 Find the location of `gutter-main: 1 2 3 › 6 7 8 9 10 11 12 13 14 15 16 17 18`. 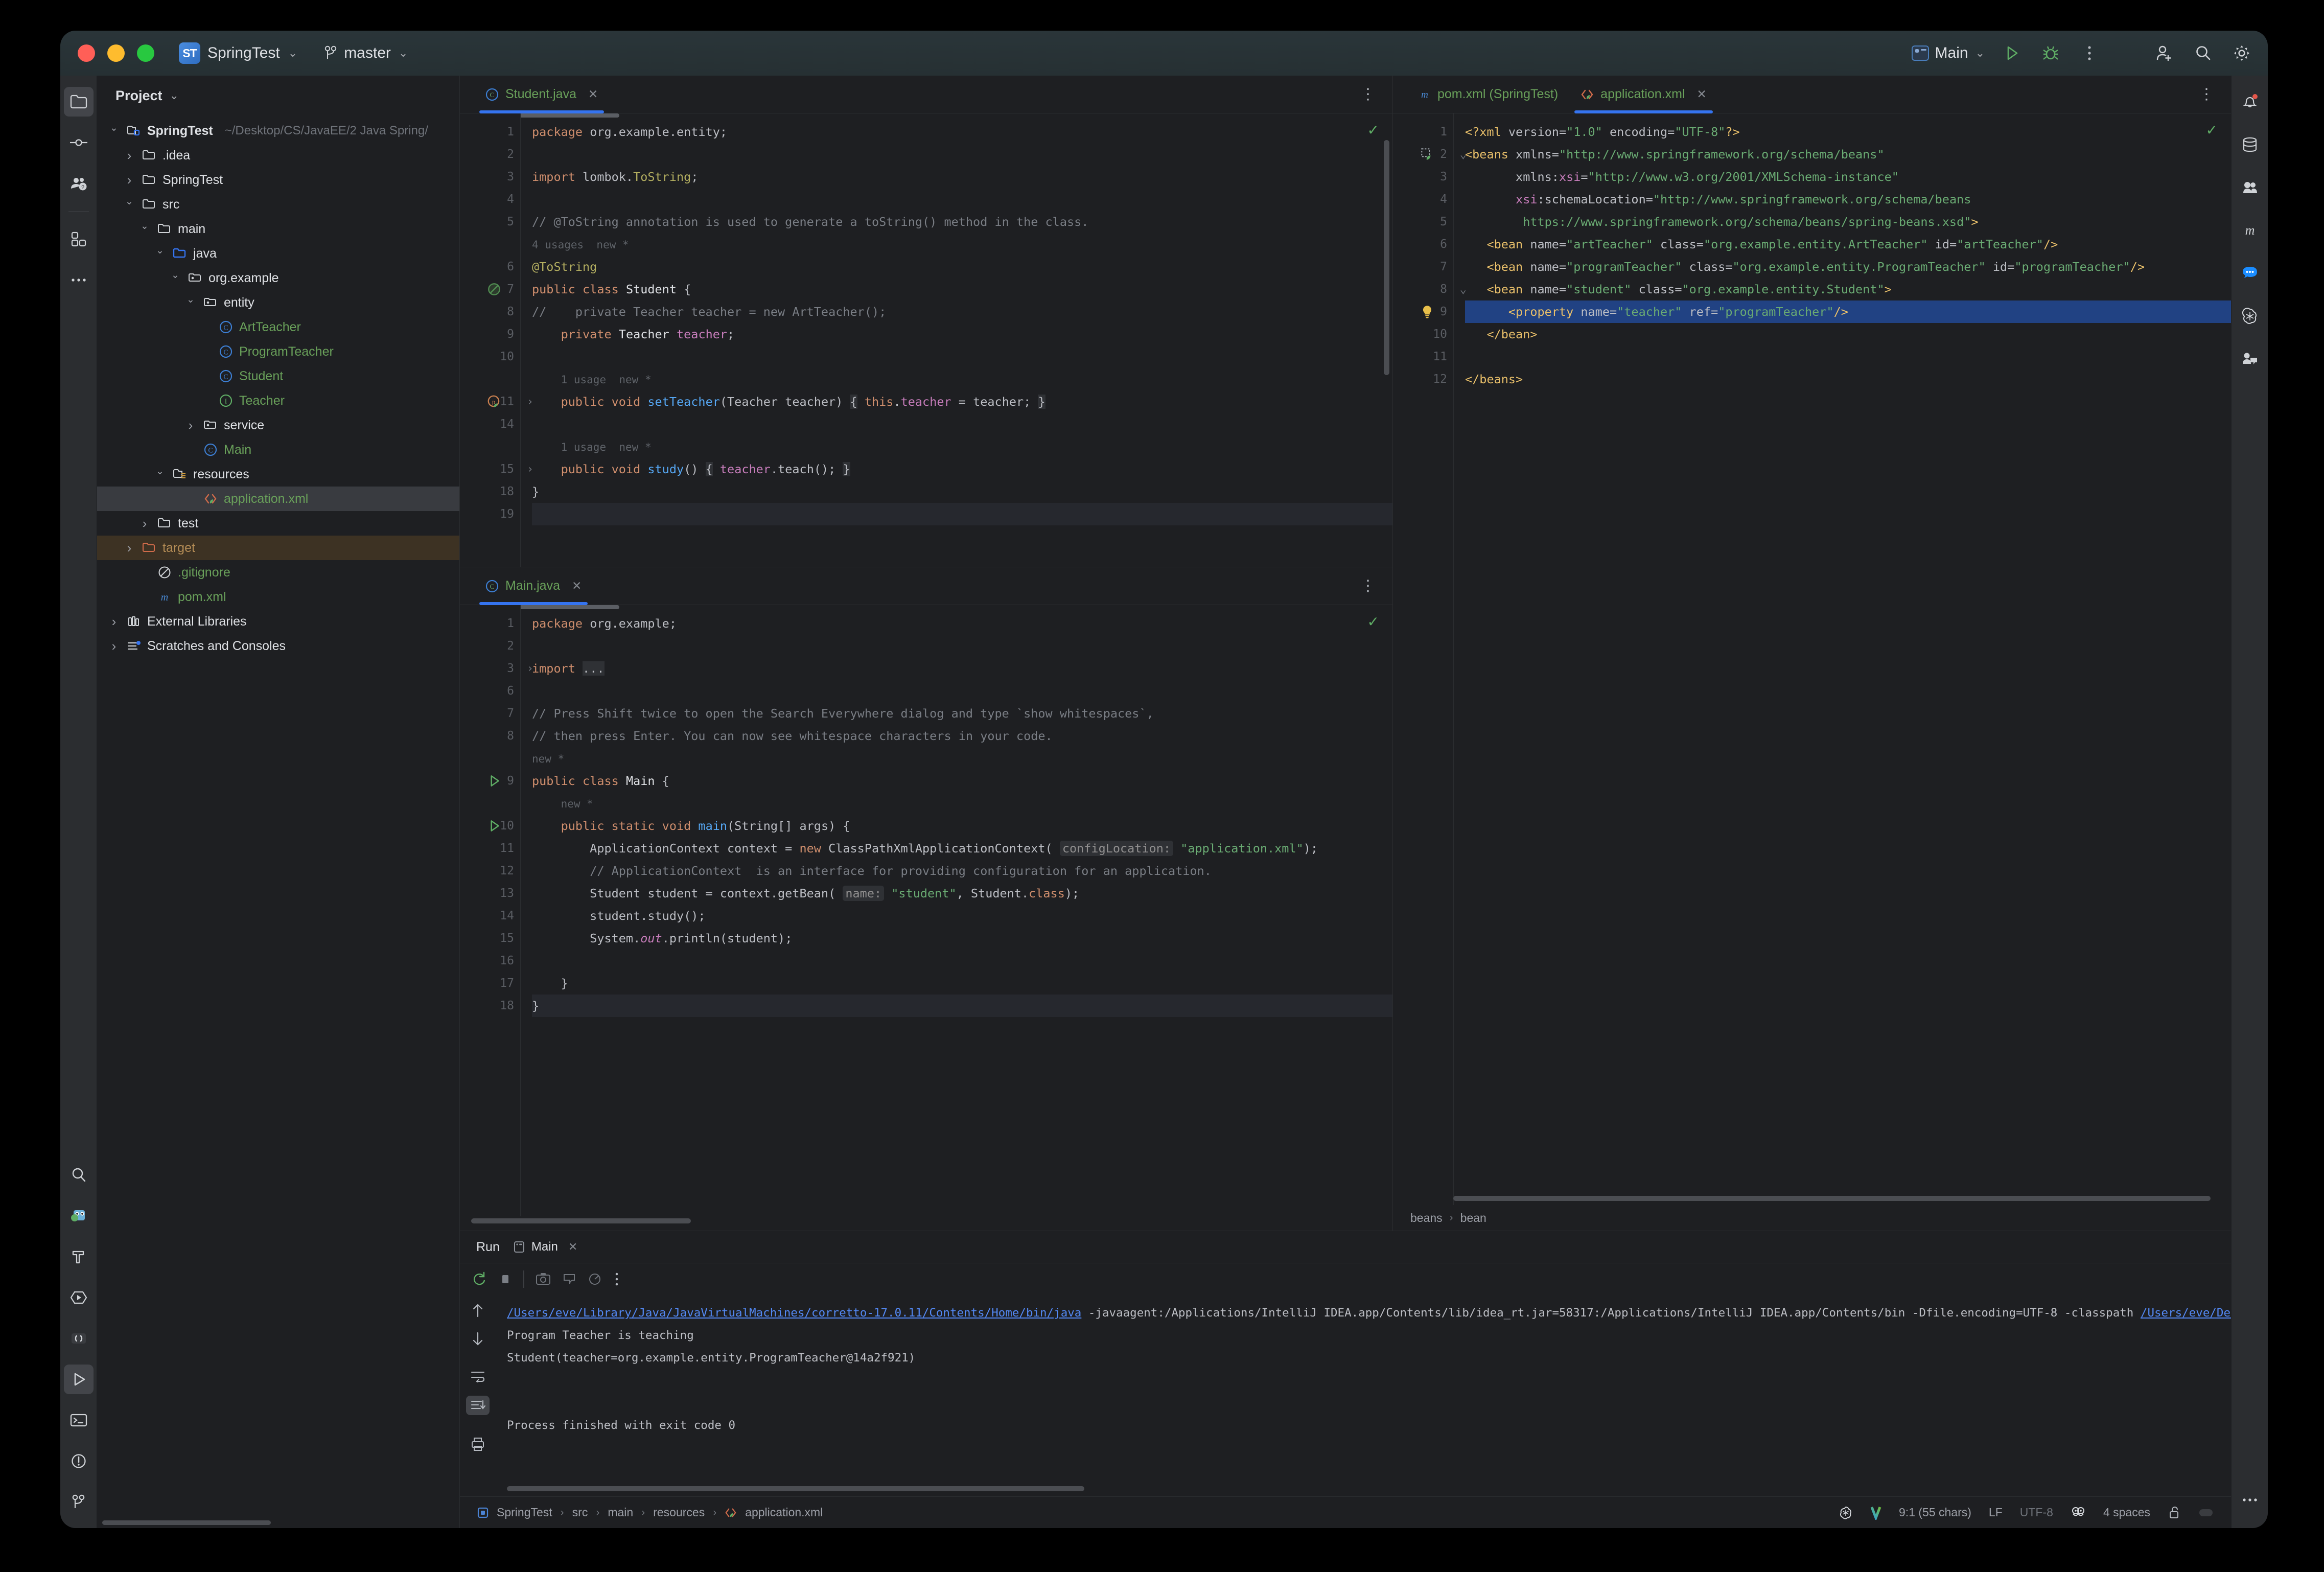

gutter-main: 1 2 3 › 6 7 8 9 10 11 12 13 14 15 16 17 18 is located at coordinates (496, 910).